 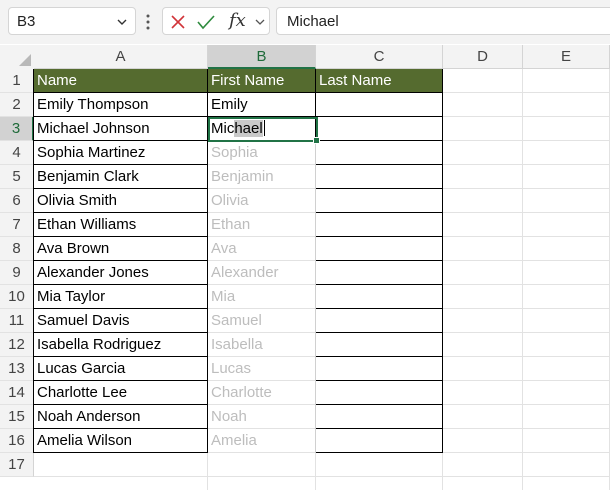 What do you see at coordinates (262, 105) in the screenshot?
I see `first-name-cell: Emily` at bounding box center [262, 105].